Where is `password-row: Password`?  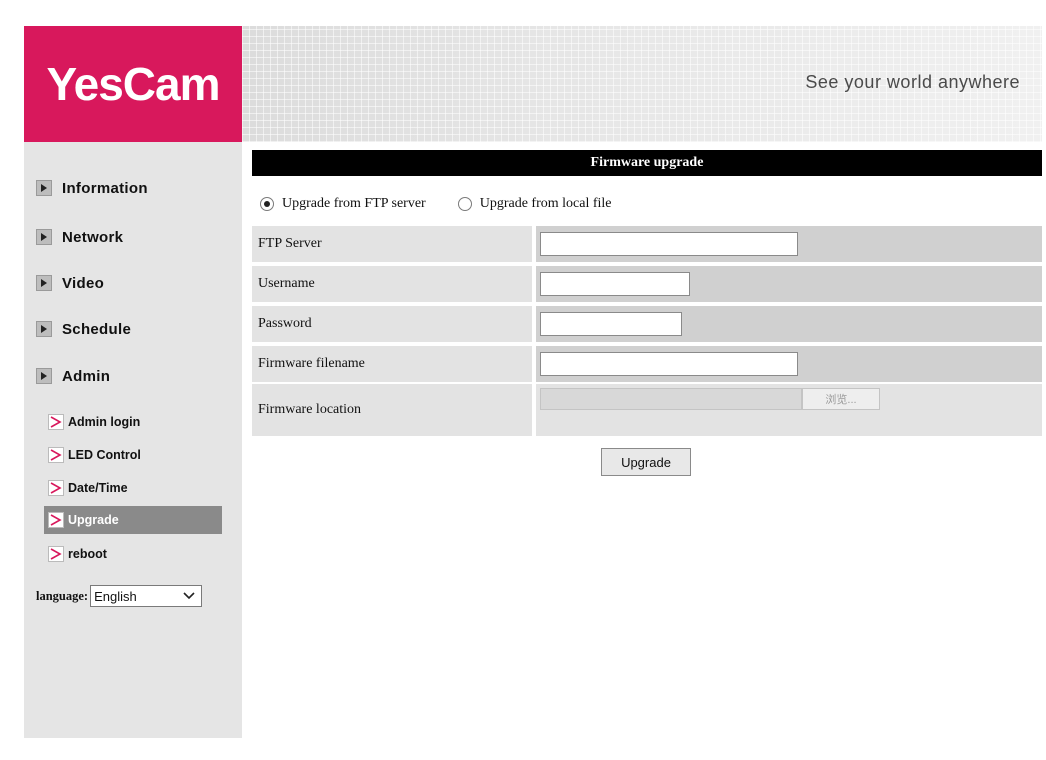 password-row: Password is located at coordinates (647, 325).